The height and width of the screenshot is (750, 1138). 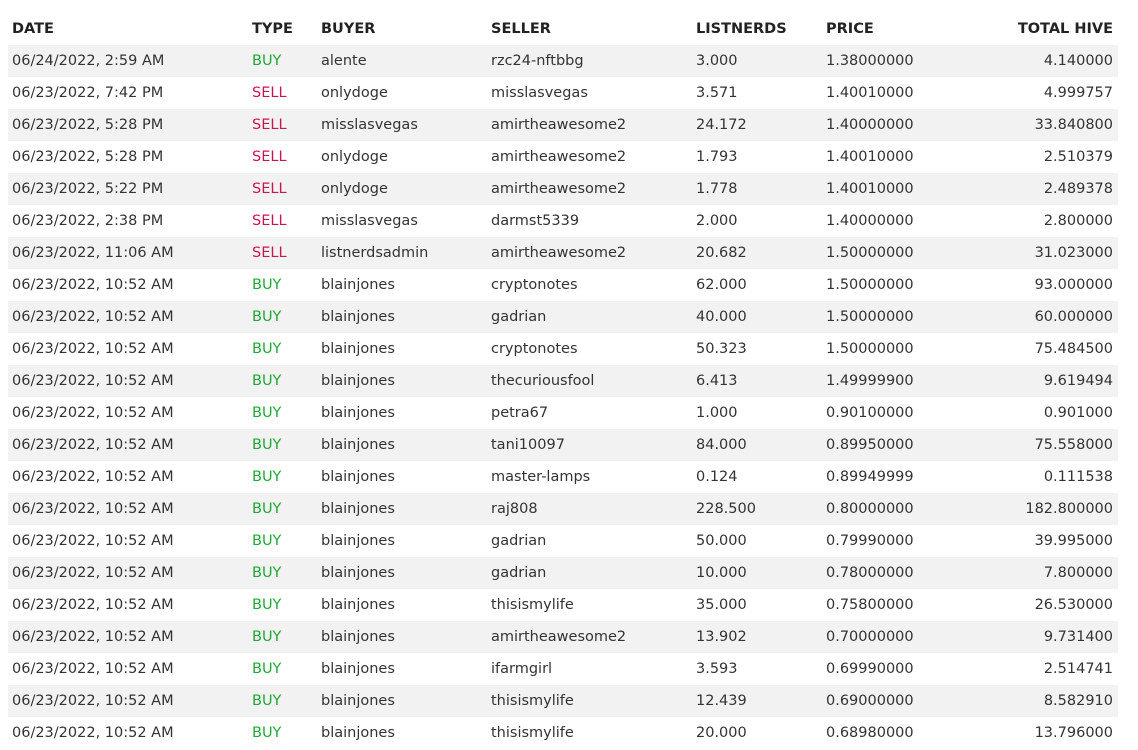 What do you see at coordinates (528, 445) in the screenshot?
I see `cell-seller: tani10097` at bounding box center [528, 445].